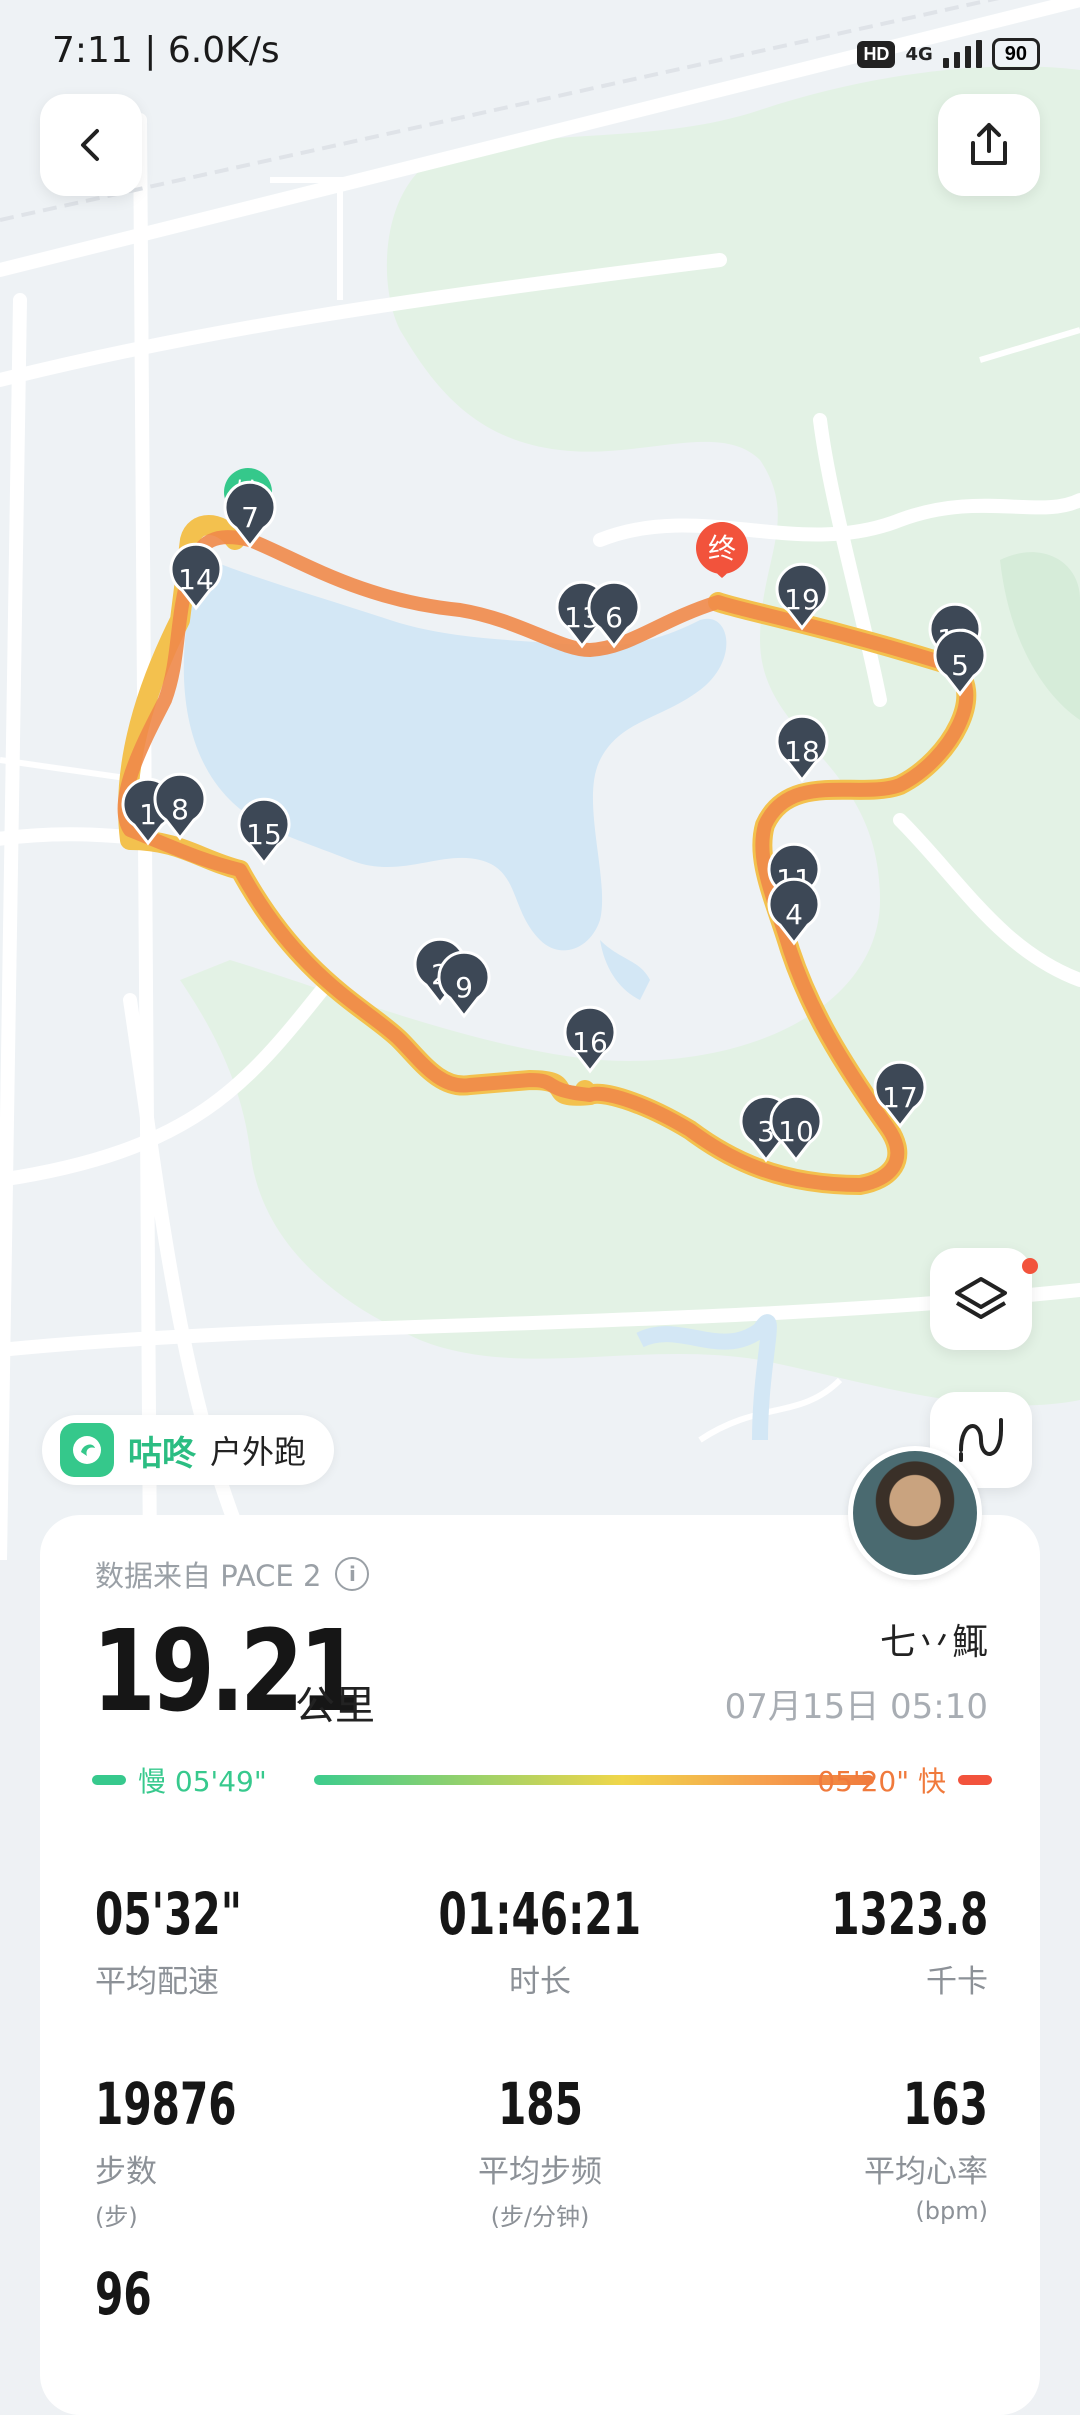  I want to click on stat-unit: (bpm), so click(951, 2211).